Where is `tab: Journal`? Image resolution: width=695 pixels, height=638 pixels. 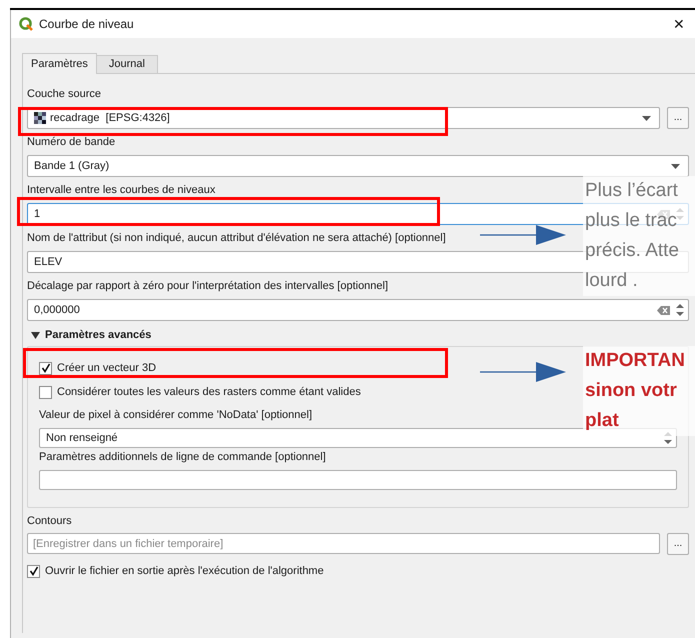
tab: Journal is located at coordinates (127, 64).